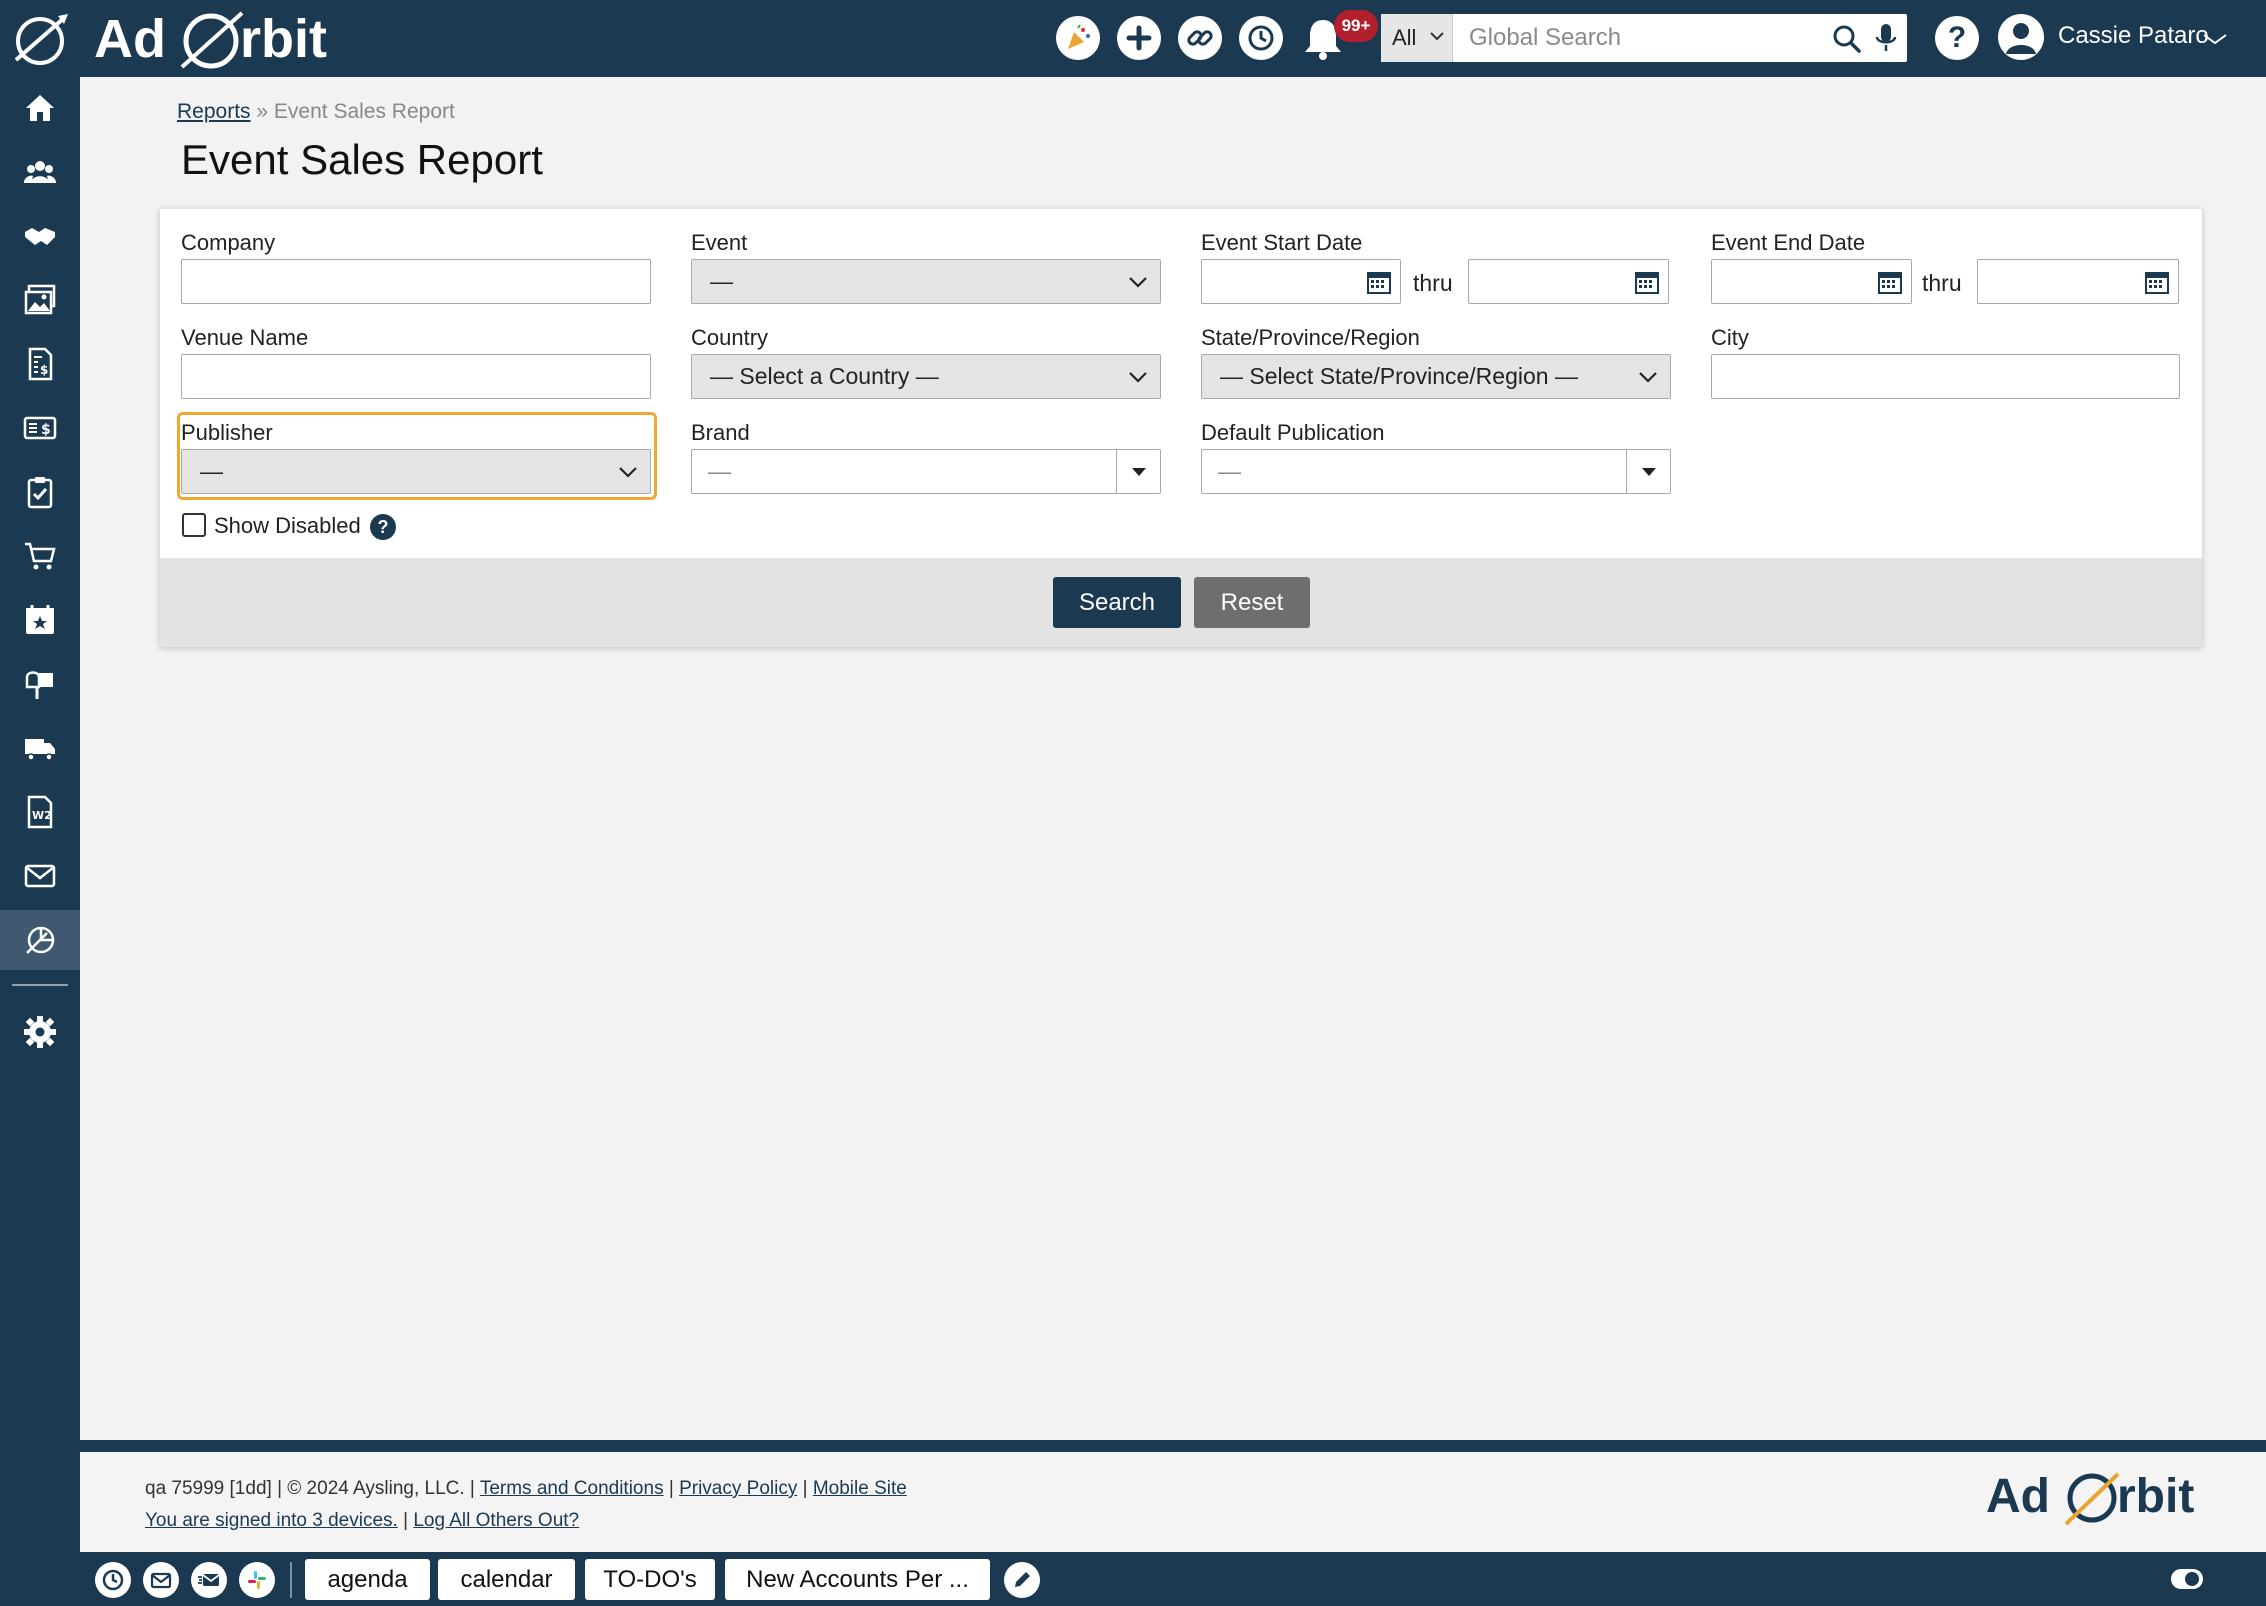 The width and height of the screenshot is (2266, 1606). Describe the element at coordinates (2133, 36) in the screenshot. I see `user-name: Cassie Pataro` at that location.